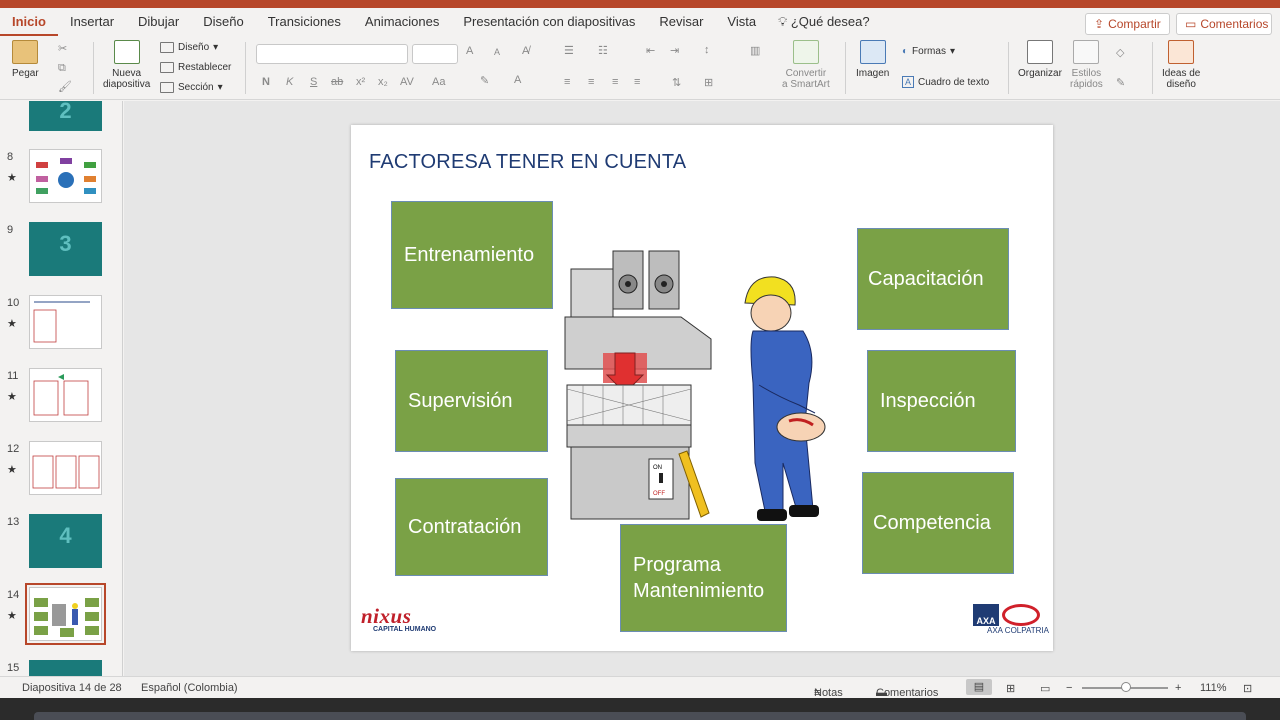 Image resolution: width=1280 pixels, height=720 pixels. I want to click on italic-button: K, so click(289, 82).